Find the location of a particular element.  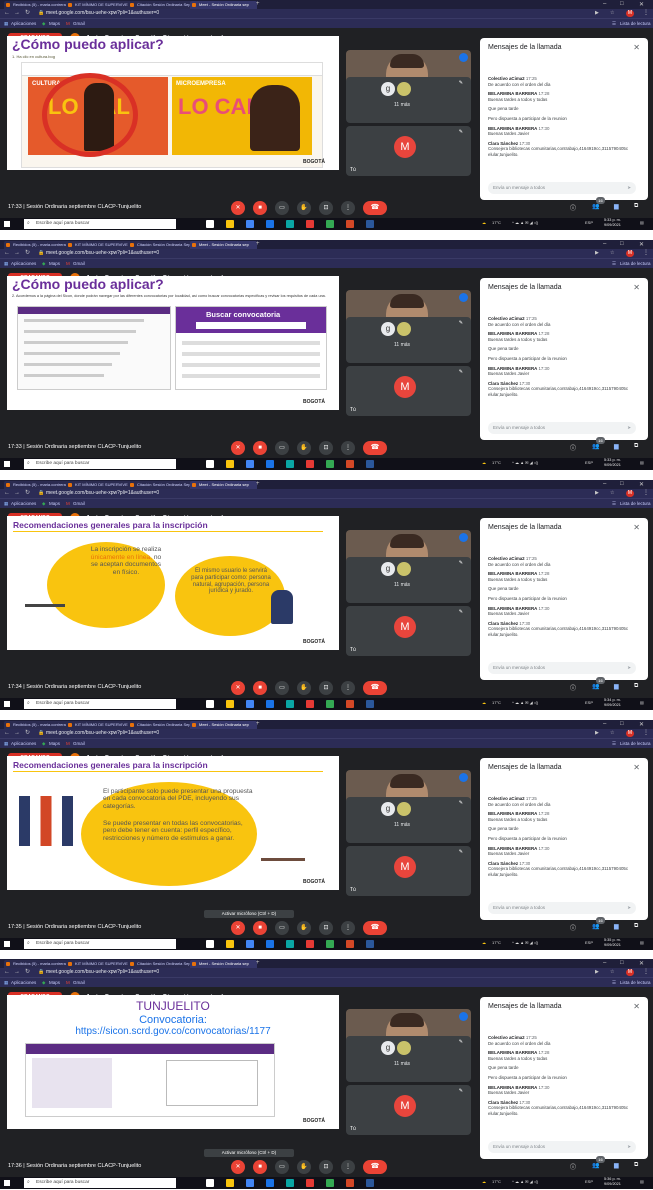

photos-icon is located at coordinates (310, 704).